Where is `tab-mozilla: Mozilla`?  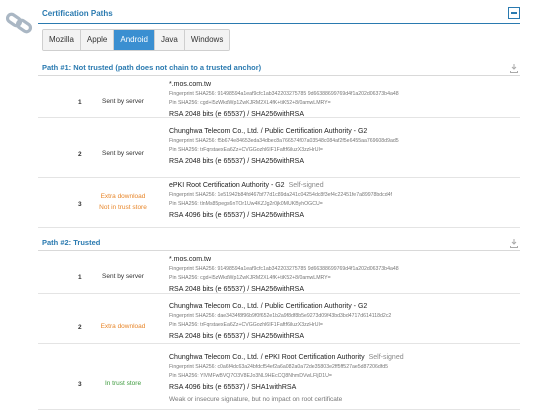 tab-mozilla: Mozilla is located at coordinates (62, 40).